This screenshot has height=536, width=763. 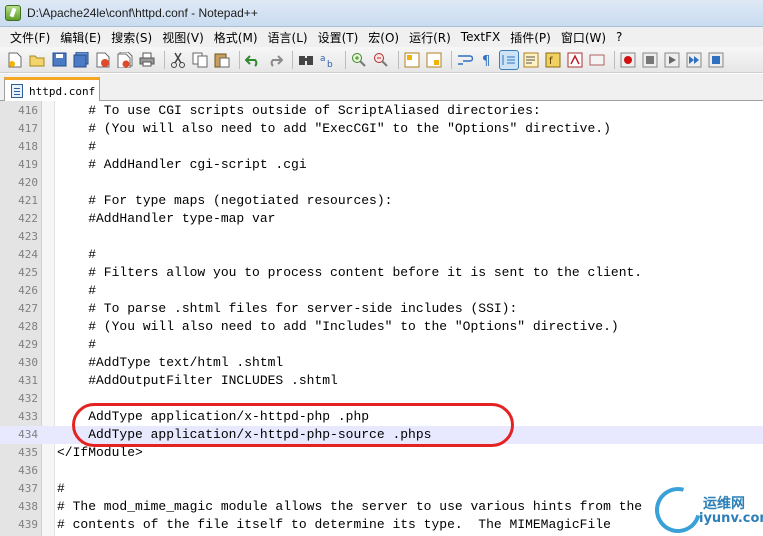 I want to click on run-macro-multiple-icon, so click(x=694, y=60).